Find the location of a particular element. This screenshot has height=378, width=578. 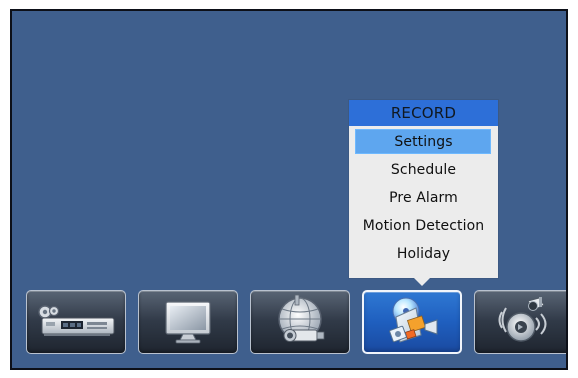

menu-item-label: Pre Alarm is located at coordinates (423, 198).